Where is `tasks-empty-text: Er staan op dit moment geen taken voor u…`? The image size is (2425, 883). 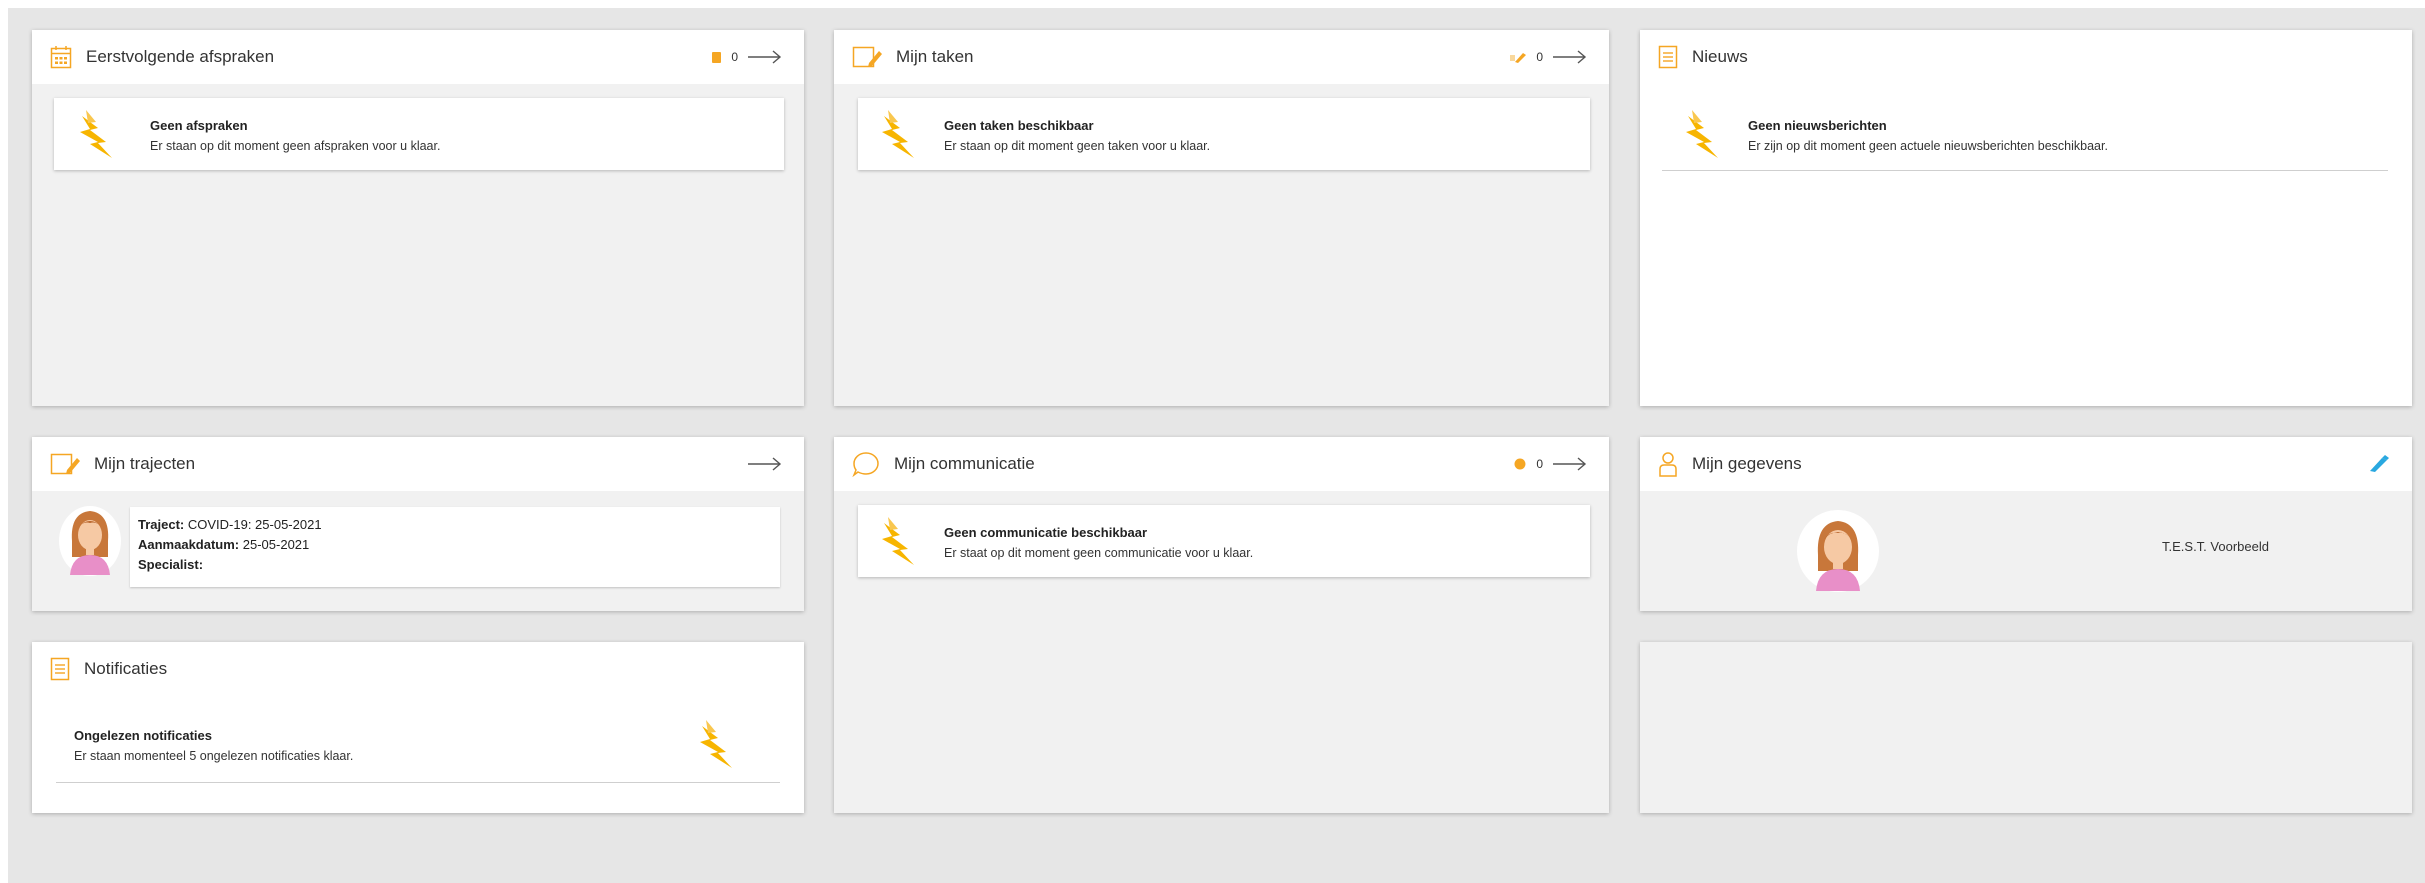 tasks-empty-text: Er staan op dit moment geen taken voor u… is located at coordinates (1077, 146).